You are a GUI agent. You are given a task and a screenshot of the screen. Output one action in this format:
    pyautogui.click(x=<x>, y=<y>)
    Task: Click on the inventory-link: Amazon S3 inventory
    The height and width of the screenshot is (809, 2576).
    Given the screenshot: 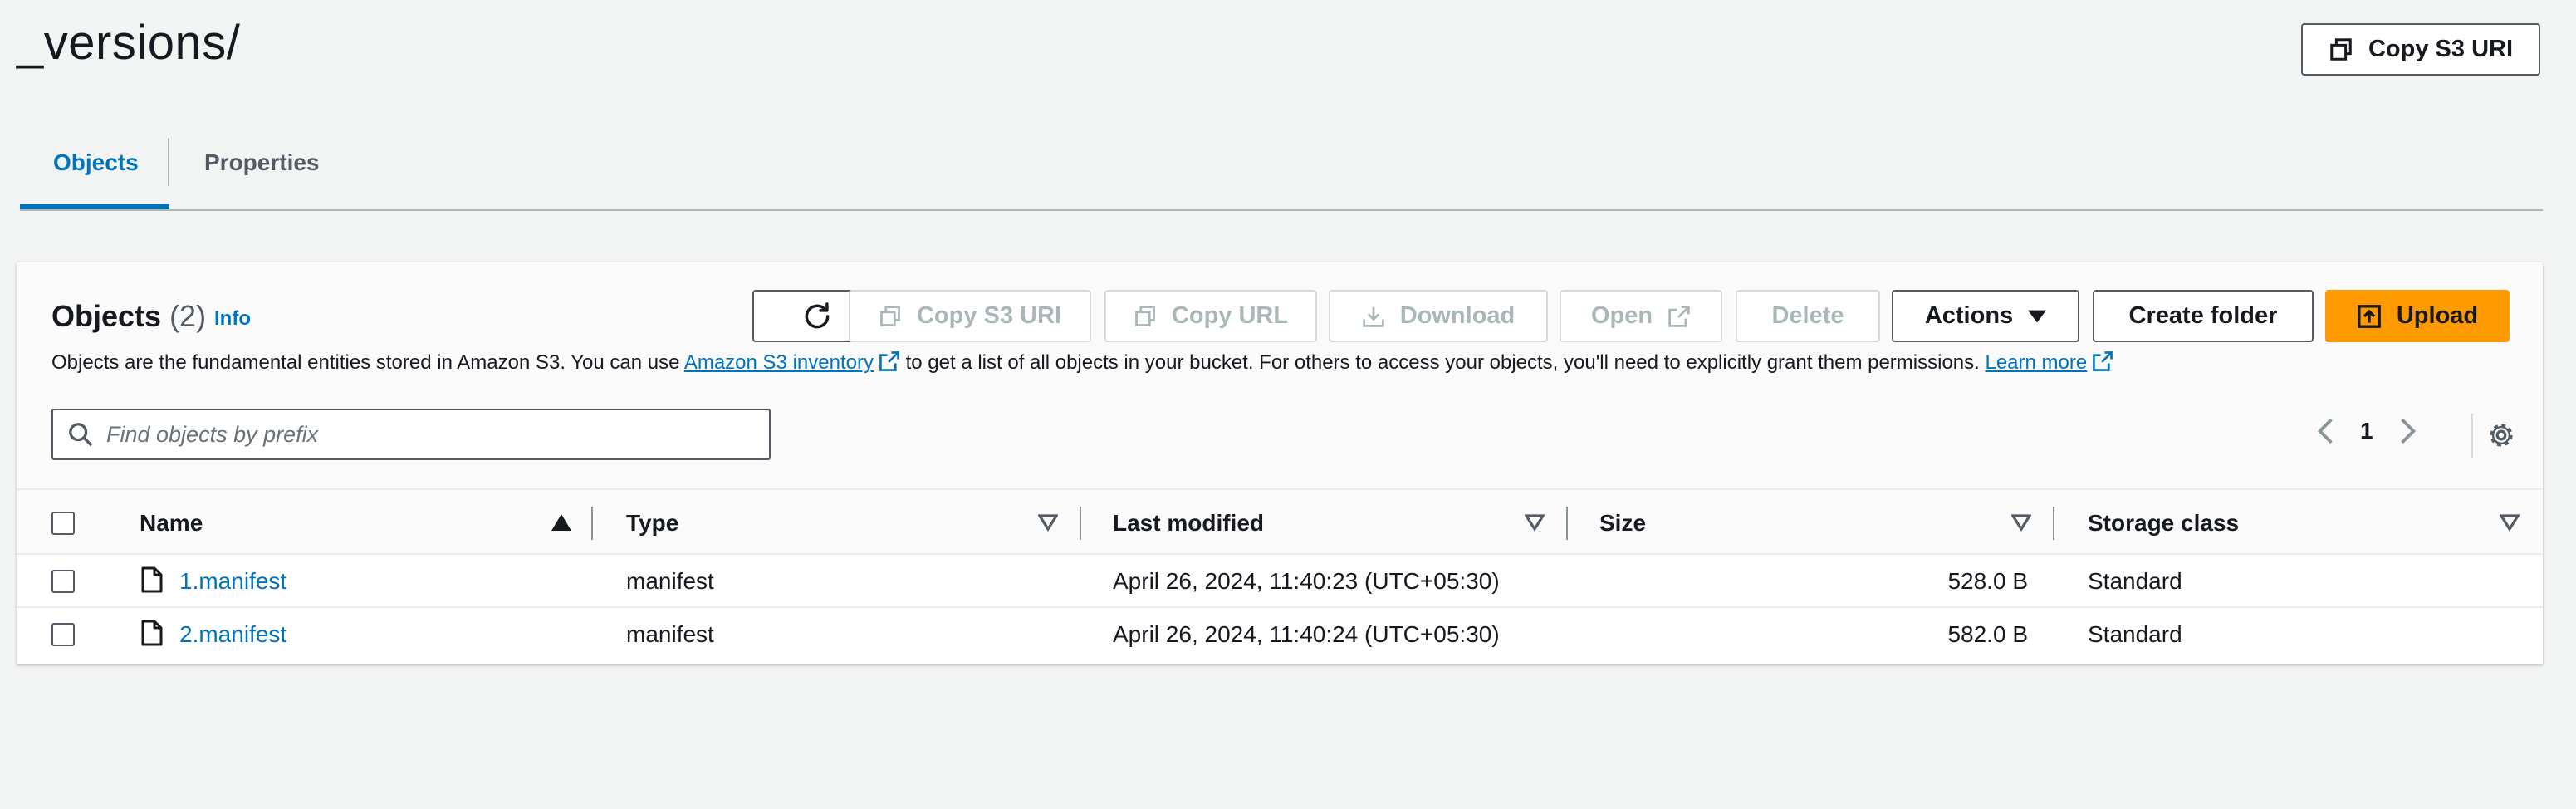 What is the action you would take?
    pyautogui.click(x=792, y=362)
    